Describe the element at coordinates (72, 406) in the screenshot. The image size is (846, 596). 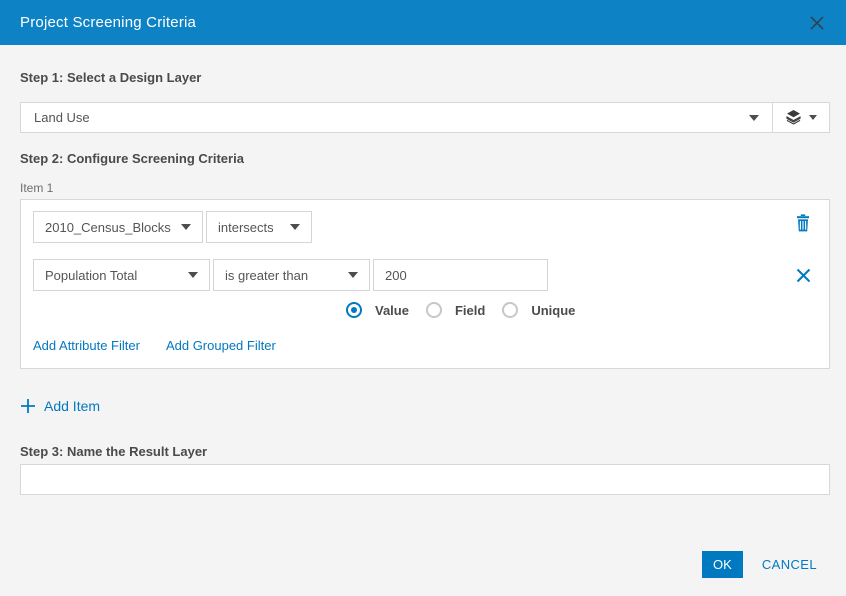
I see `add-item-label: Add Item` at that location.